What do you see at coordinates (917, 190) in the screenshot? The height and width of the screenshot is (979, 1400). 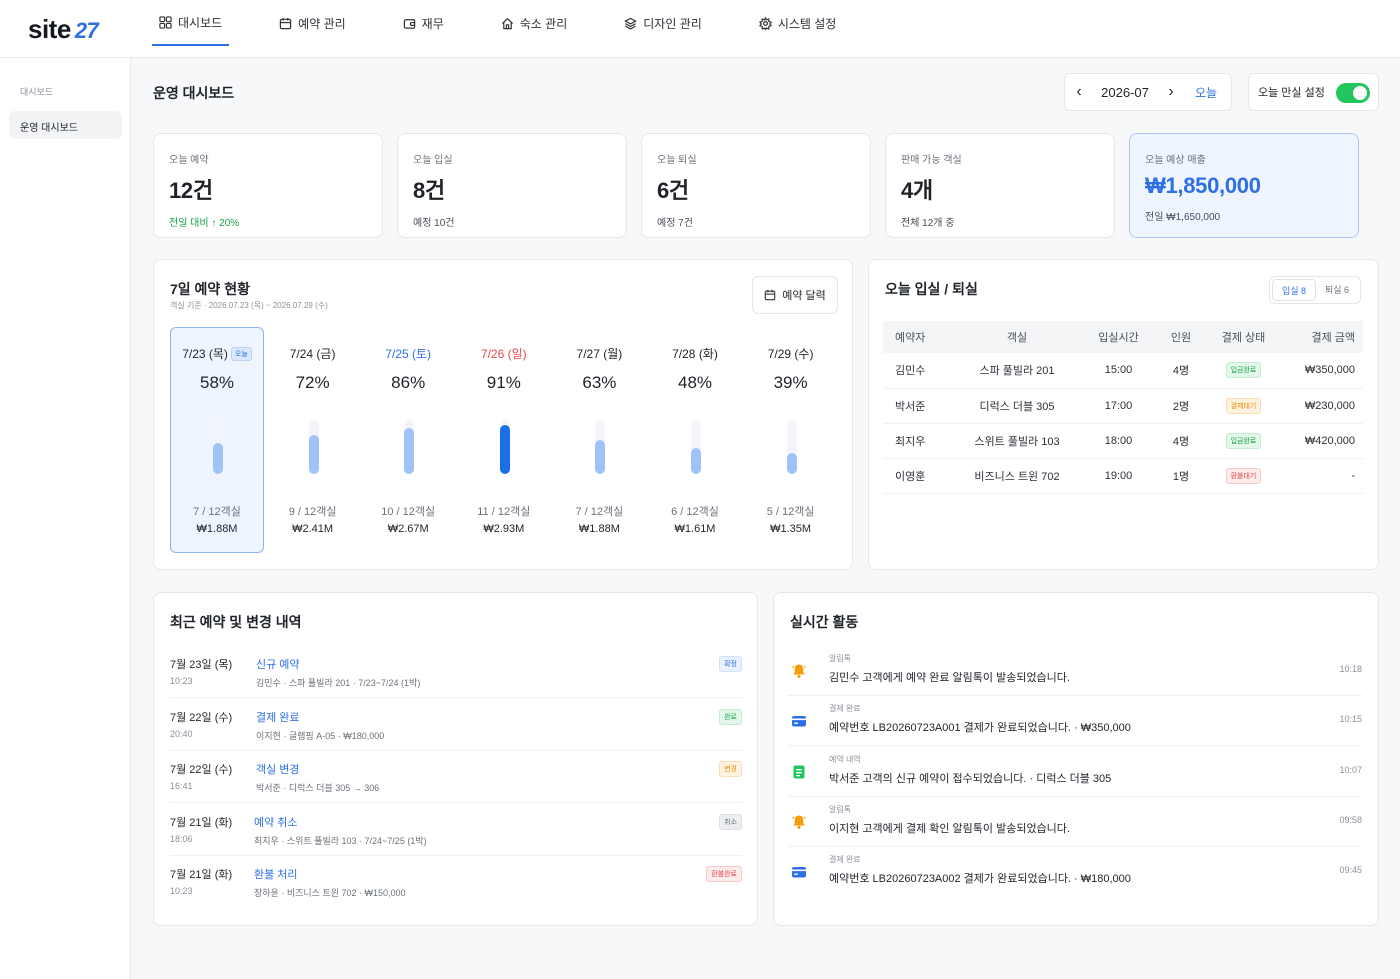 I see `stat-value: 4개` at bounding box center [917, 190].